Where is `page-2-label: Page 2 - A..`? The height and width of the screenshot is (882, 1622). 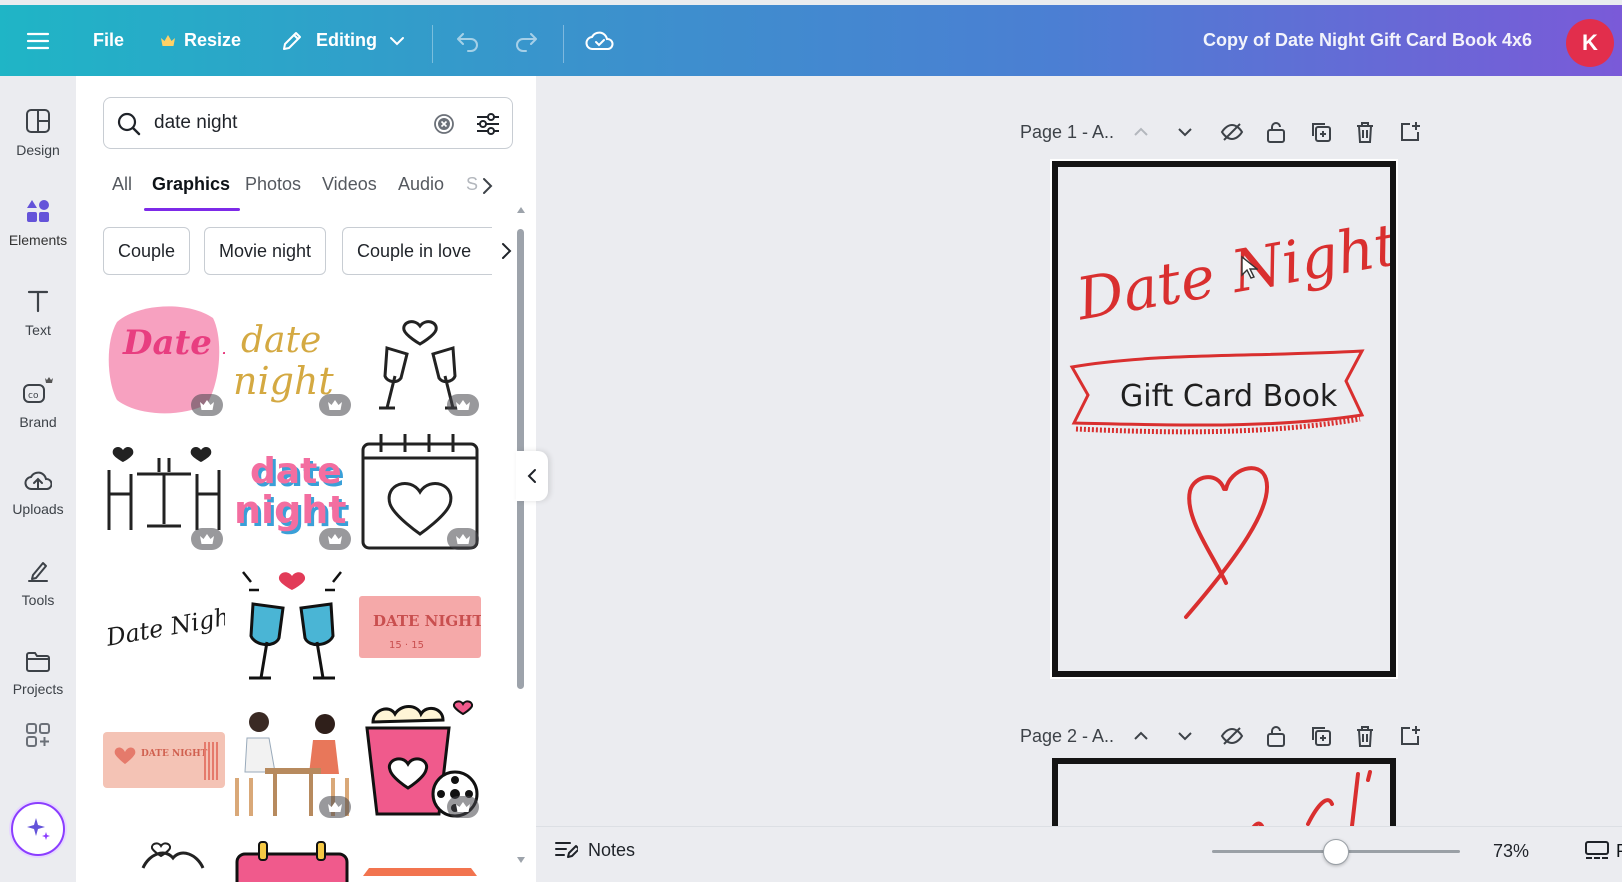 page-2-label: Page 2 - A.. is located at coordinates (1067, 736).